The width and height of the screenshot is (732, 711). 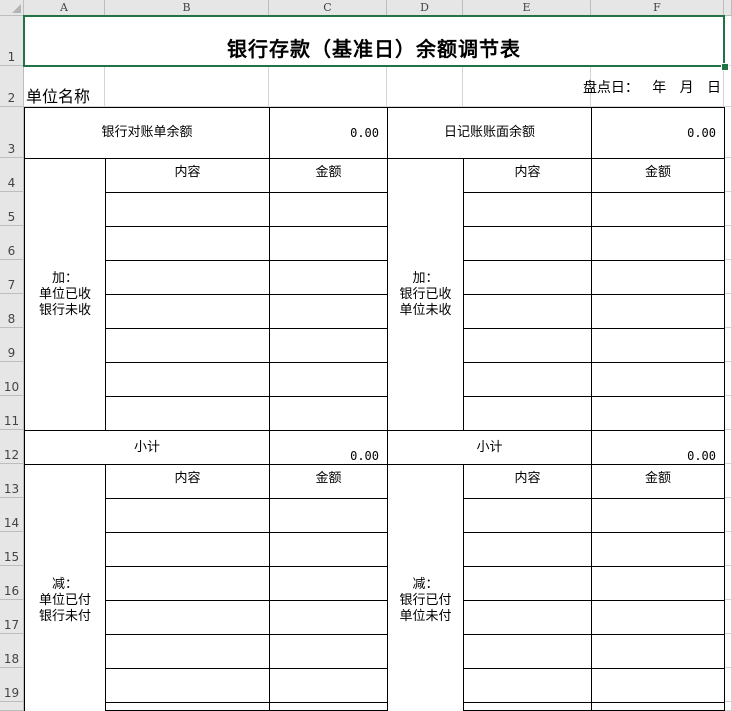 What do you see at coordinates (12, 209) in the screenshot?
I see `row-header-5: 5` at bounding box center [12, 209].